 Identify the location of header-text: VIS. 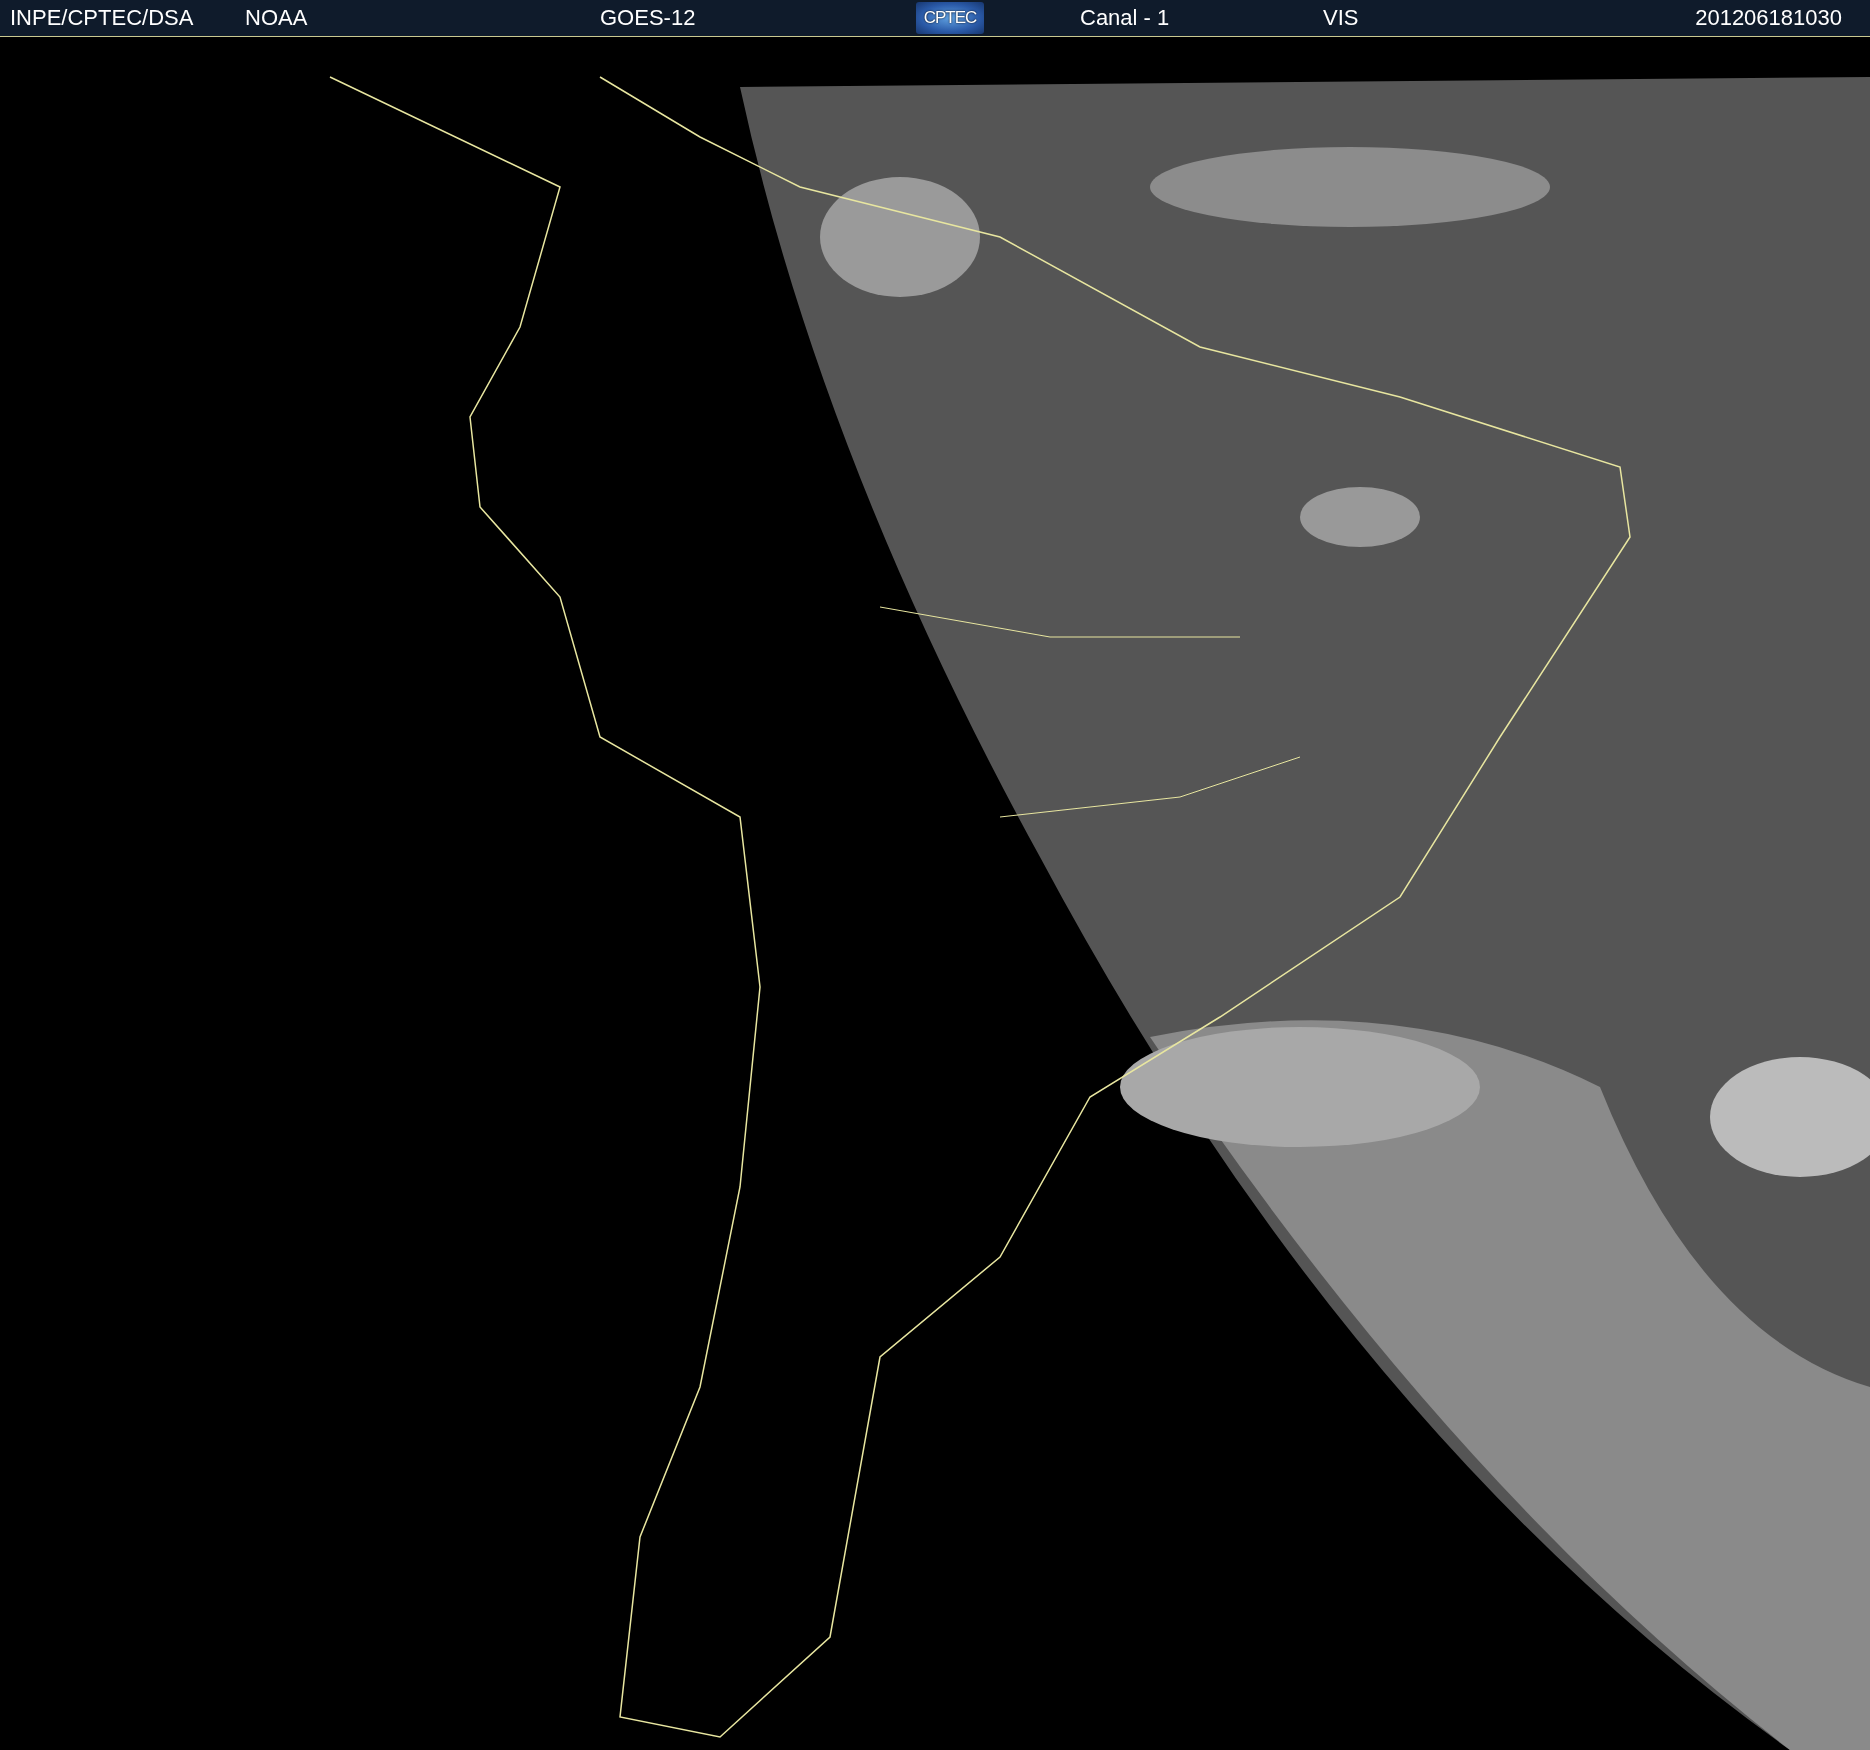
(1341, 18).